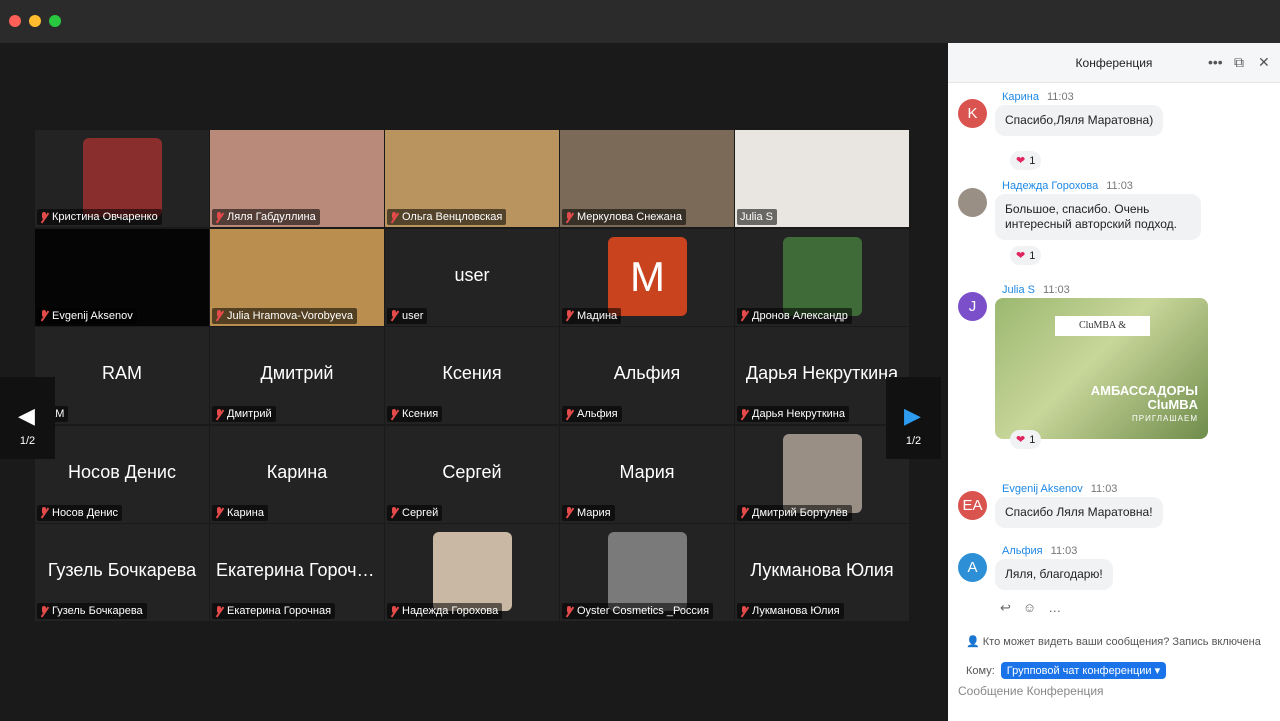  I want to click on participant-tile: Кристина Овчаренко, so click(122, 178).